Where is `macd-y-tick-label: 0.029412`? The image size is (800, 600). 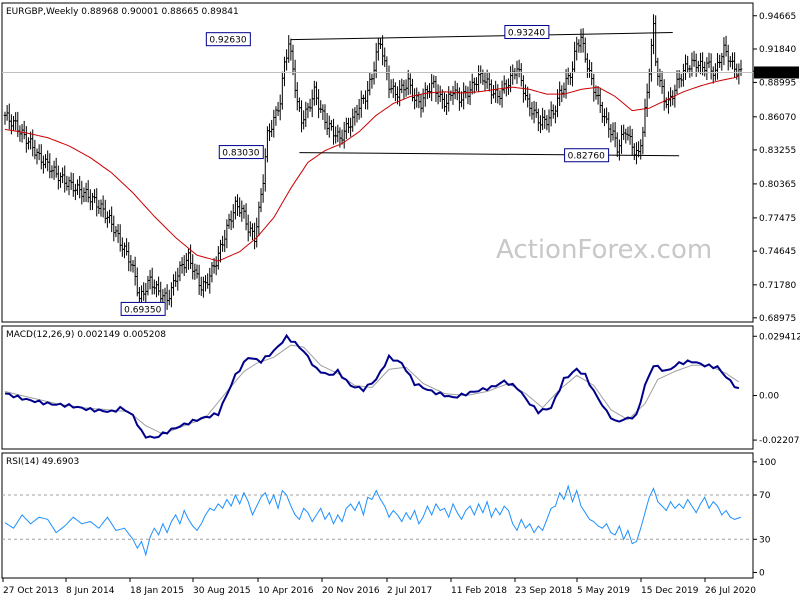 macd-y-tick-label: 0.029412 is located at coordinates (779, 337).